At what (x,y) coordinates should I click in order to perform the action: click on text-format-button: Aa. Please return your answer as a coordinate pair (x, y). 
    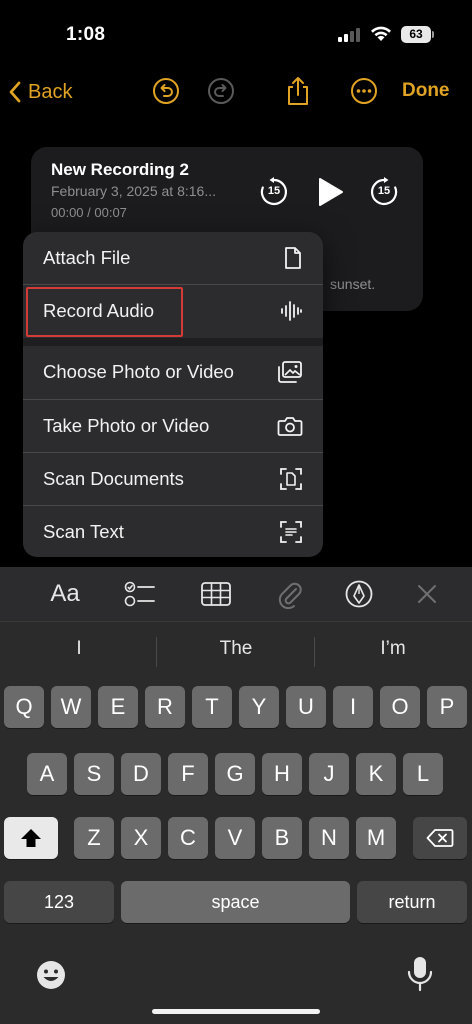
    Looking at the image, I should click on (65, 594).